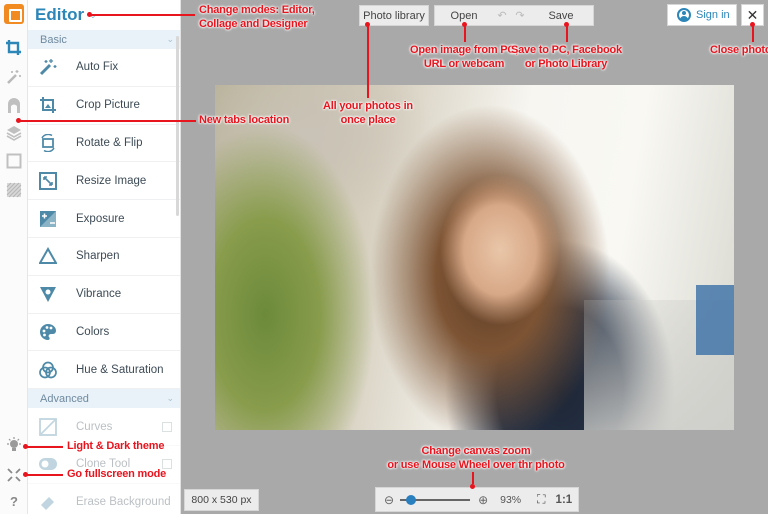 Image resolution: width=768 pixels, height=514 pixels. What do you see at coordinates (477, 499) in the screenshot?
I see `zoom-bar: ⊖ ⊕ 93% ⛶ 1:1` at bounding box center [477, 499].